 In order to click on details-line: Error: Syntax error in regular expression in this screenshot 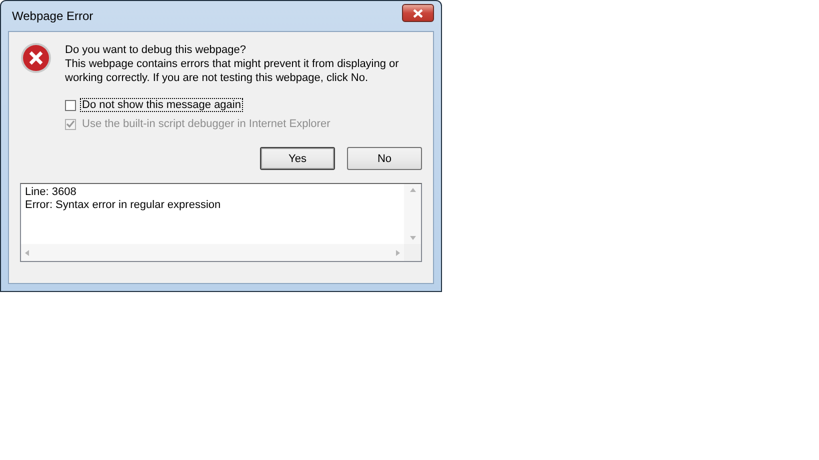, I will do `click(123, 205)`.